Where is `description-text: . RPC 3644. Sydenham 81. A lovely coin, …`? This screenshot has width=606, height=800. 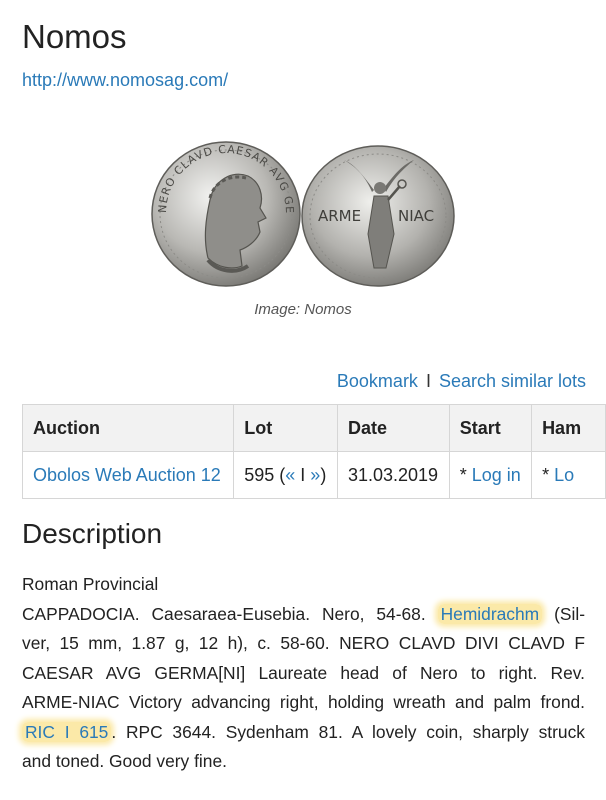 description-text: . RPC 3644. Sydenham 81. A lovely coin, … is located at coordinates (348, 731).